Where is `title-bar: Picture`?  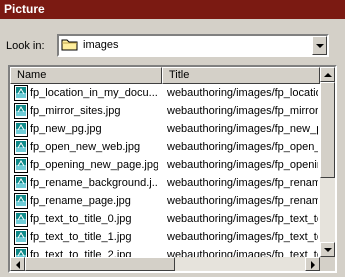 title-bar: Picture is located at coordinates (172, 9).